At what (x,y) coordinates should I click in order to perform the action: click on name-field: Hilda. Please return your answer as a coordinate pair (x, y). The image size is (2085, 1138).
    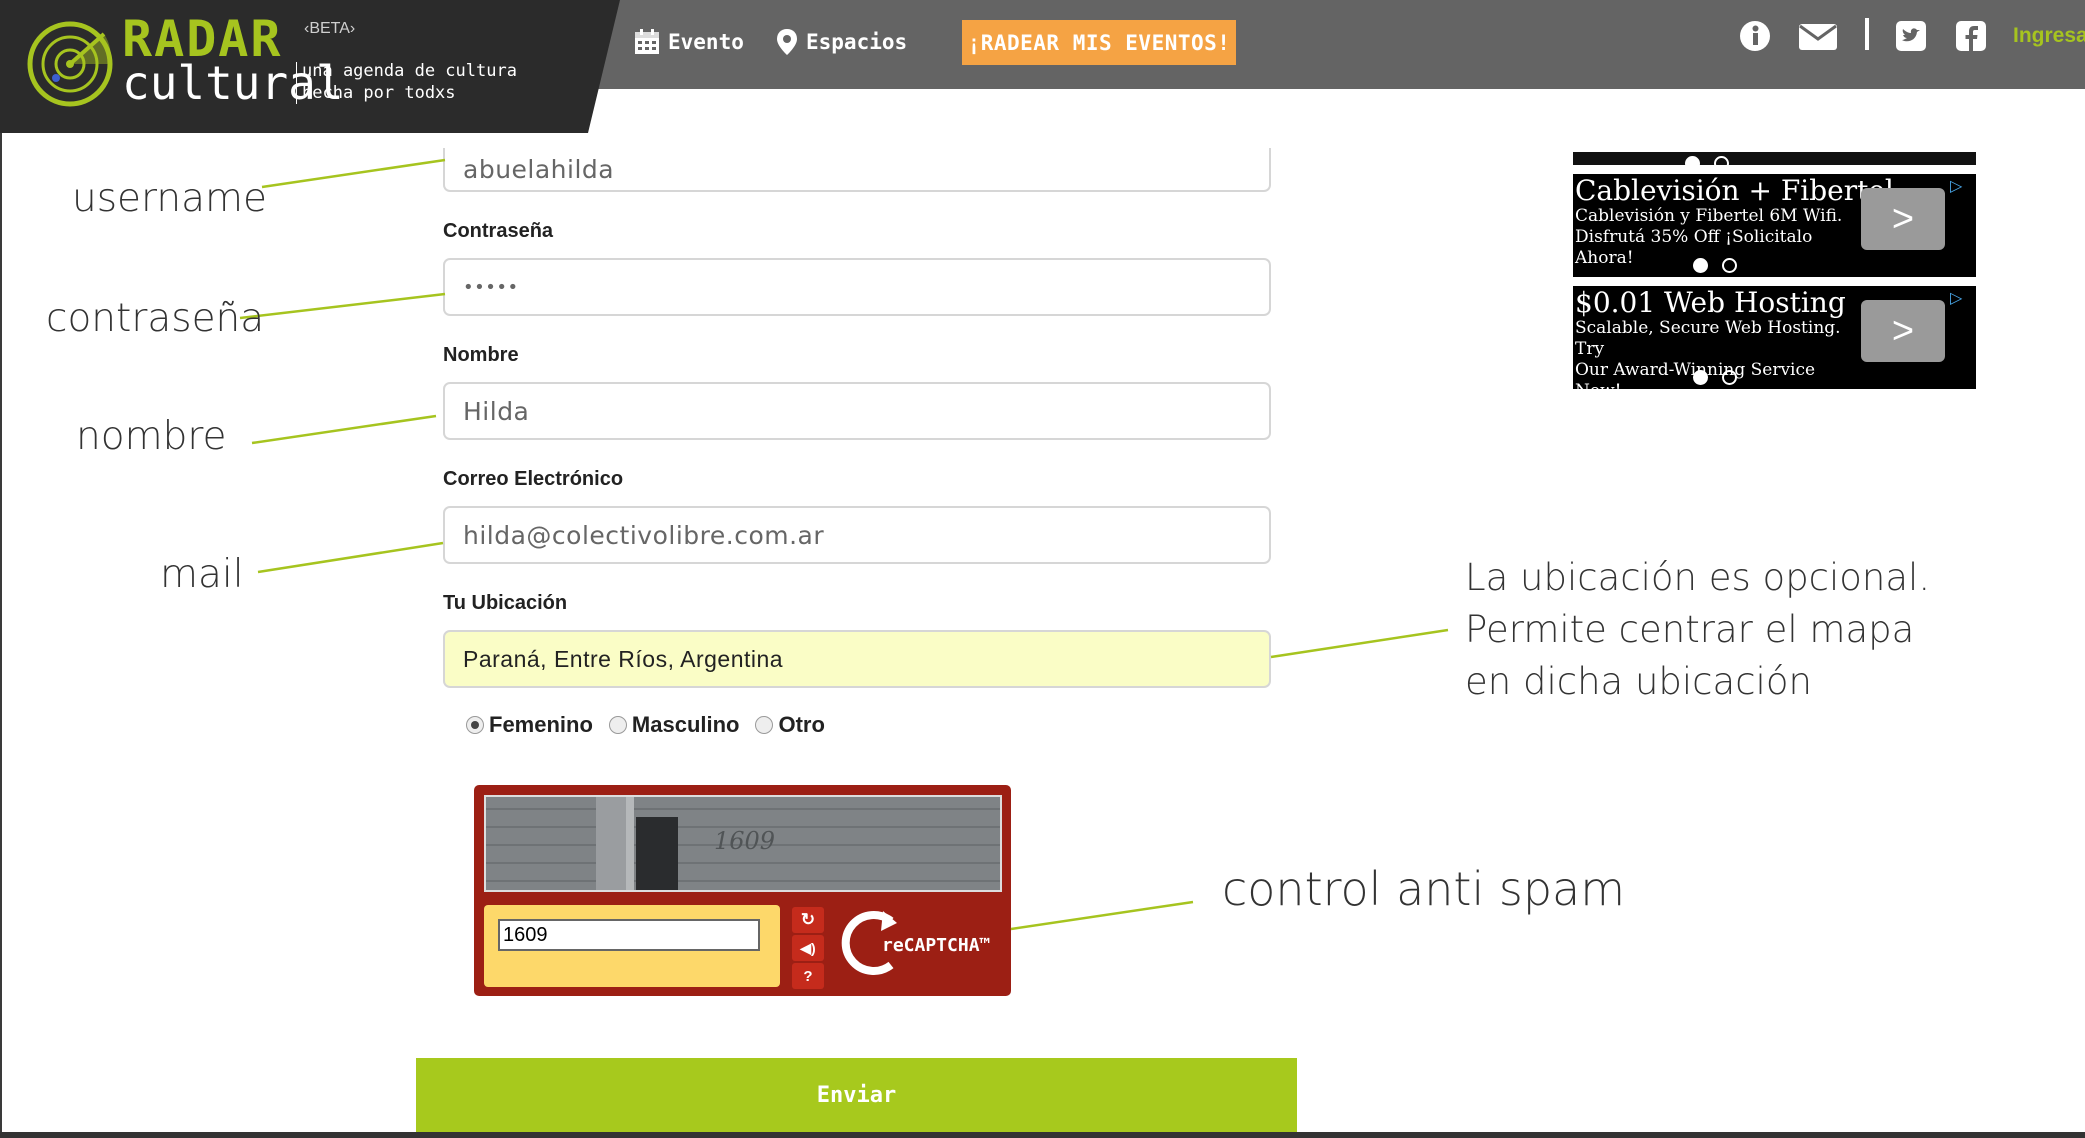
    Looking at the image, I should click on (857, 411).